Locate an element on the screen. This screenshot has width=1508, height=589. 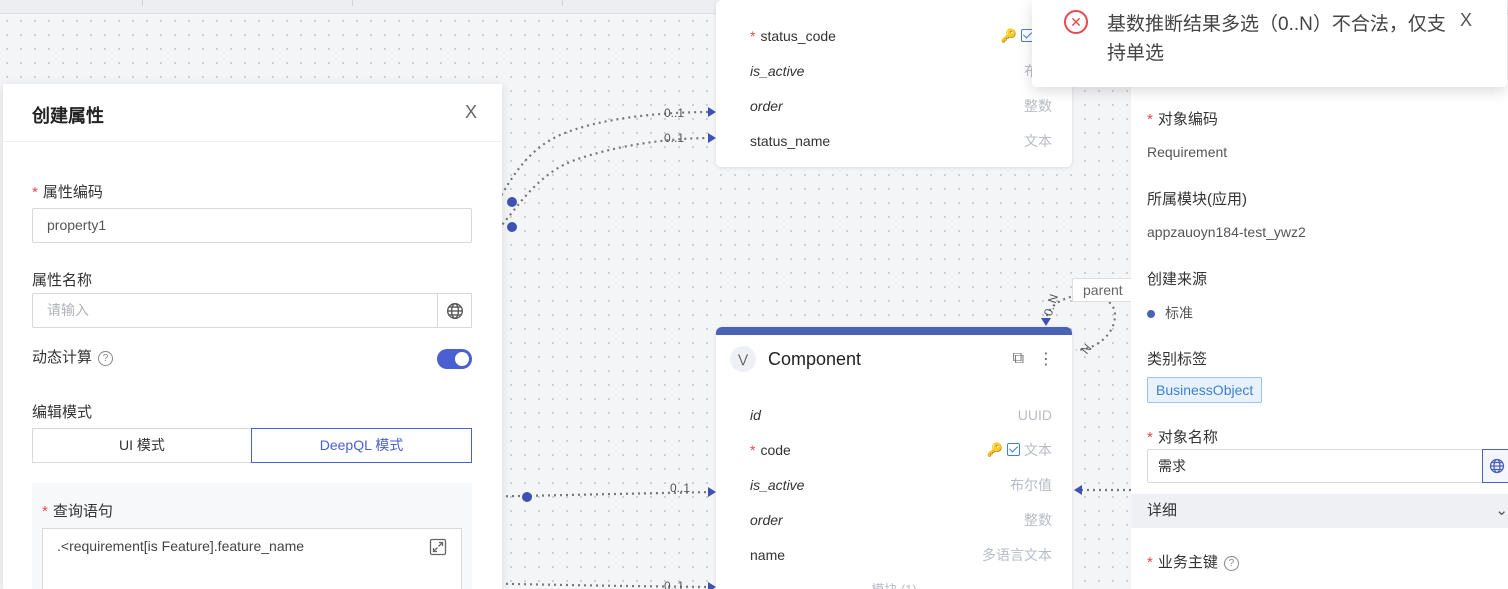
dialog-title: 创建属性 is located at coordinates (68, 116).